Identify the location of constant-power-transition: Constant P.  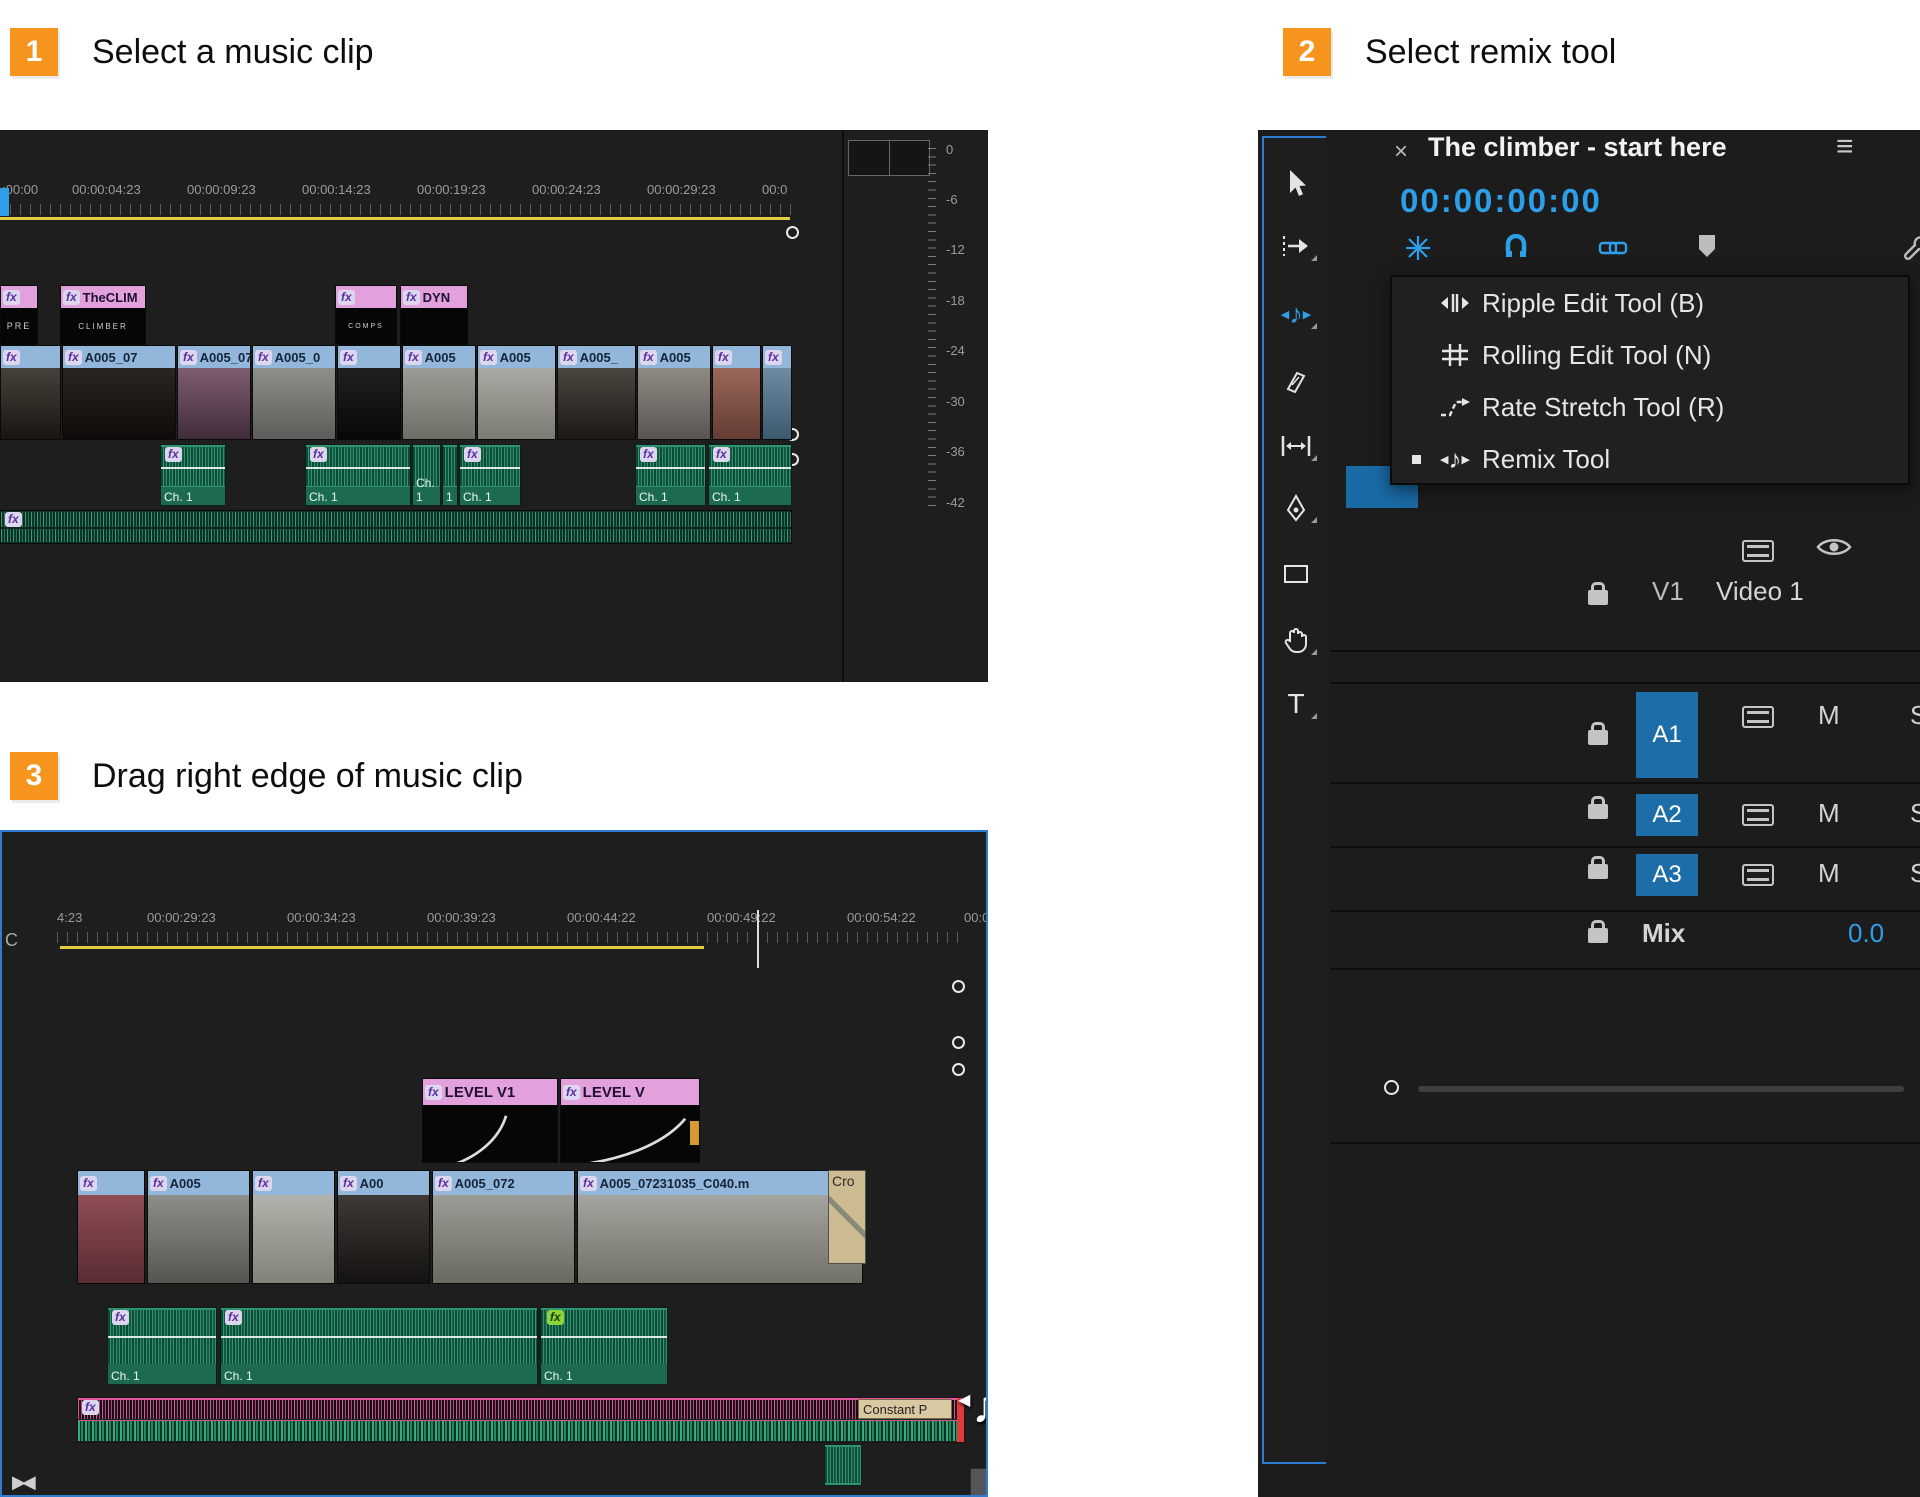
(905, 1409).